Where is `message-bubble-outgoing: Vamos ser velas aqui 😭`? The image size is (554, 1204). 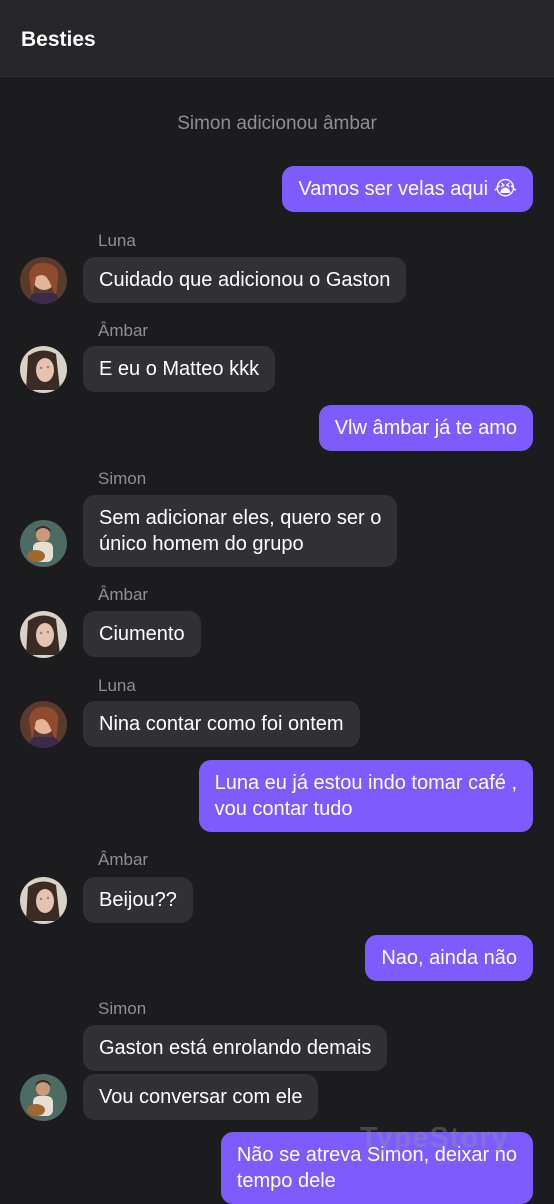
message-bubble-outgoing: Vamos ser velas aqui 😭 is located at coordinates (407, 189).